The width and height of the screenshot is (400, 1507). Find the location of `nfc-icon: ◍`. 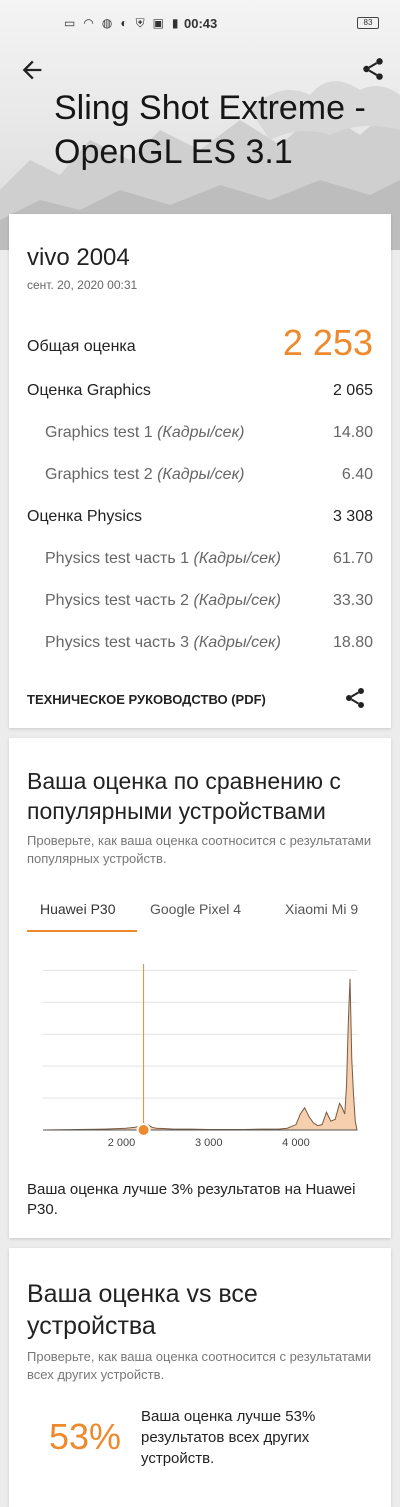

nfc-icon: ◍ is located at coordinates (107, 23).